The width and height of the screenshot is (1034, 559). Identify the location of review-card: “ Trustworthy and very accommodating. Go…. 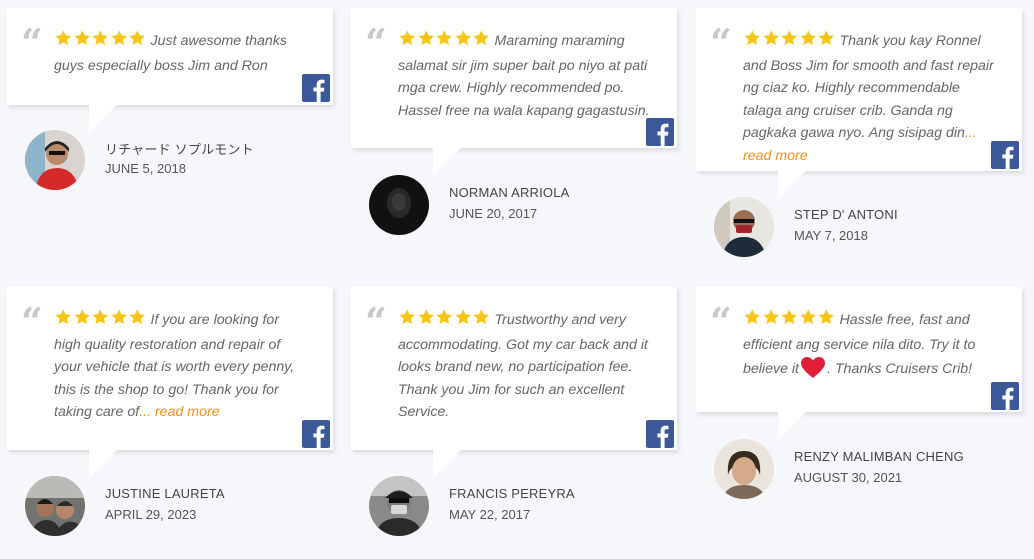
(516, 409).